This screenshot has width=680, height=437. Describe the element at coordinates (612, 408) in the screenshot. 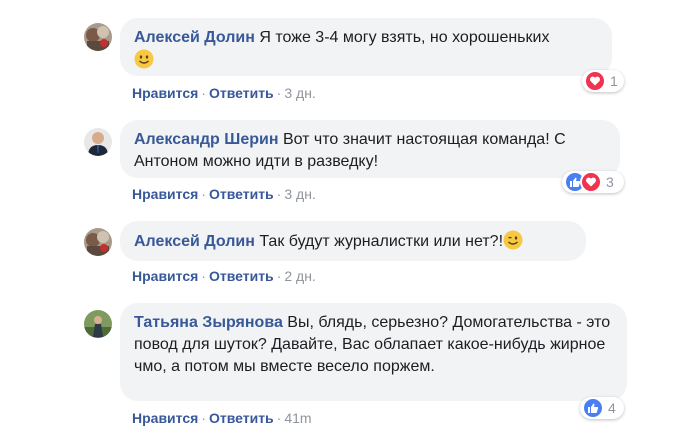

I see `reaction-count: 4` at that location.